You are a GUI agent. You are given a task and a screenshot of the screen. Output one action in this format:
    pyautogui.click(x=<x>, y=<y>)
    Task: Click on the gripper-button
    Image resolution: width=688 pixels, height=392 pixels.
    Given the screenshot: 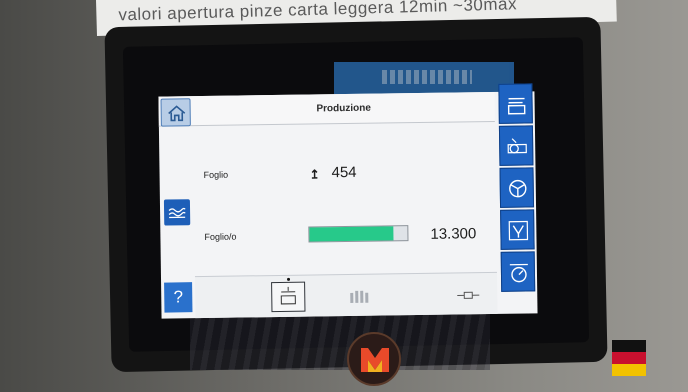 What is the action you would take?
    pyautogui.click(x=517, y=229)
    